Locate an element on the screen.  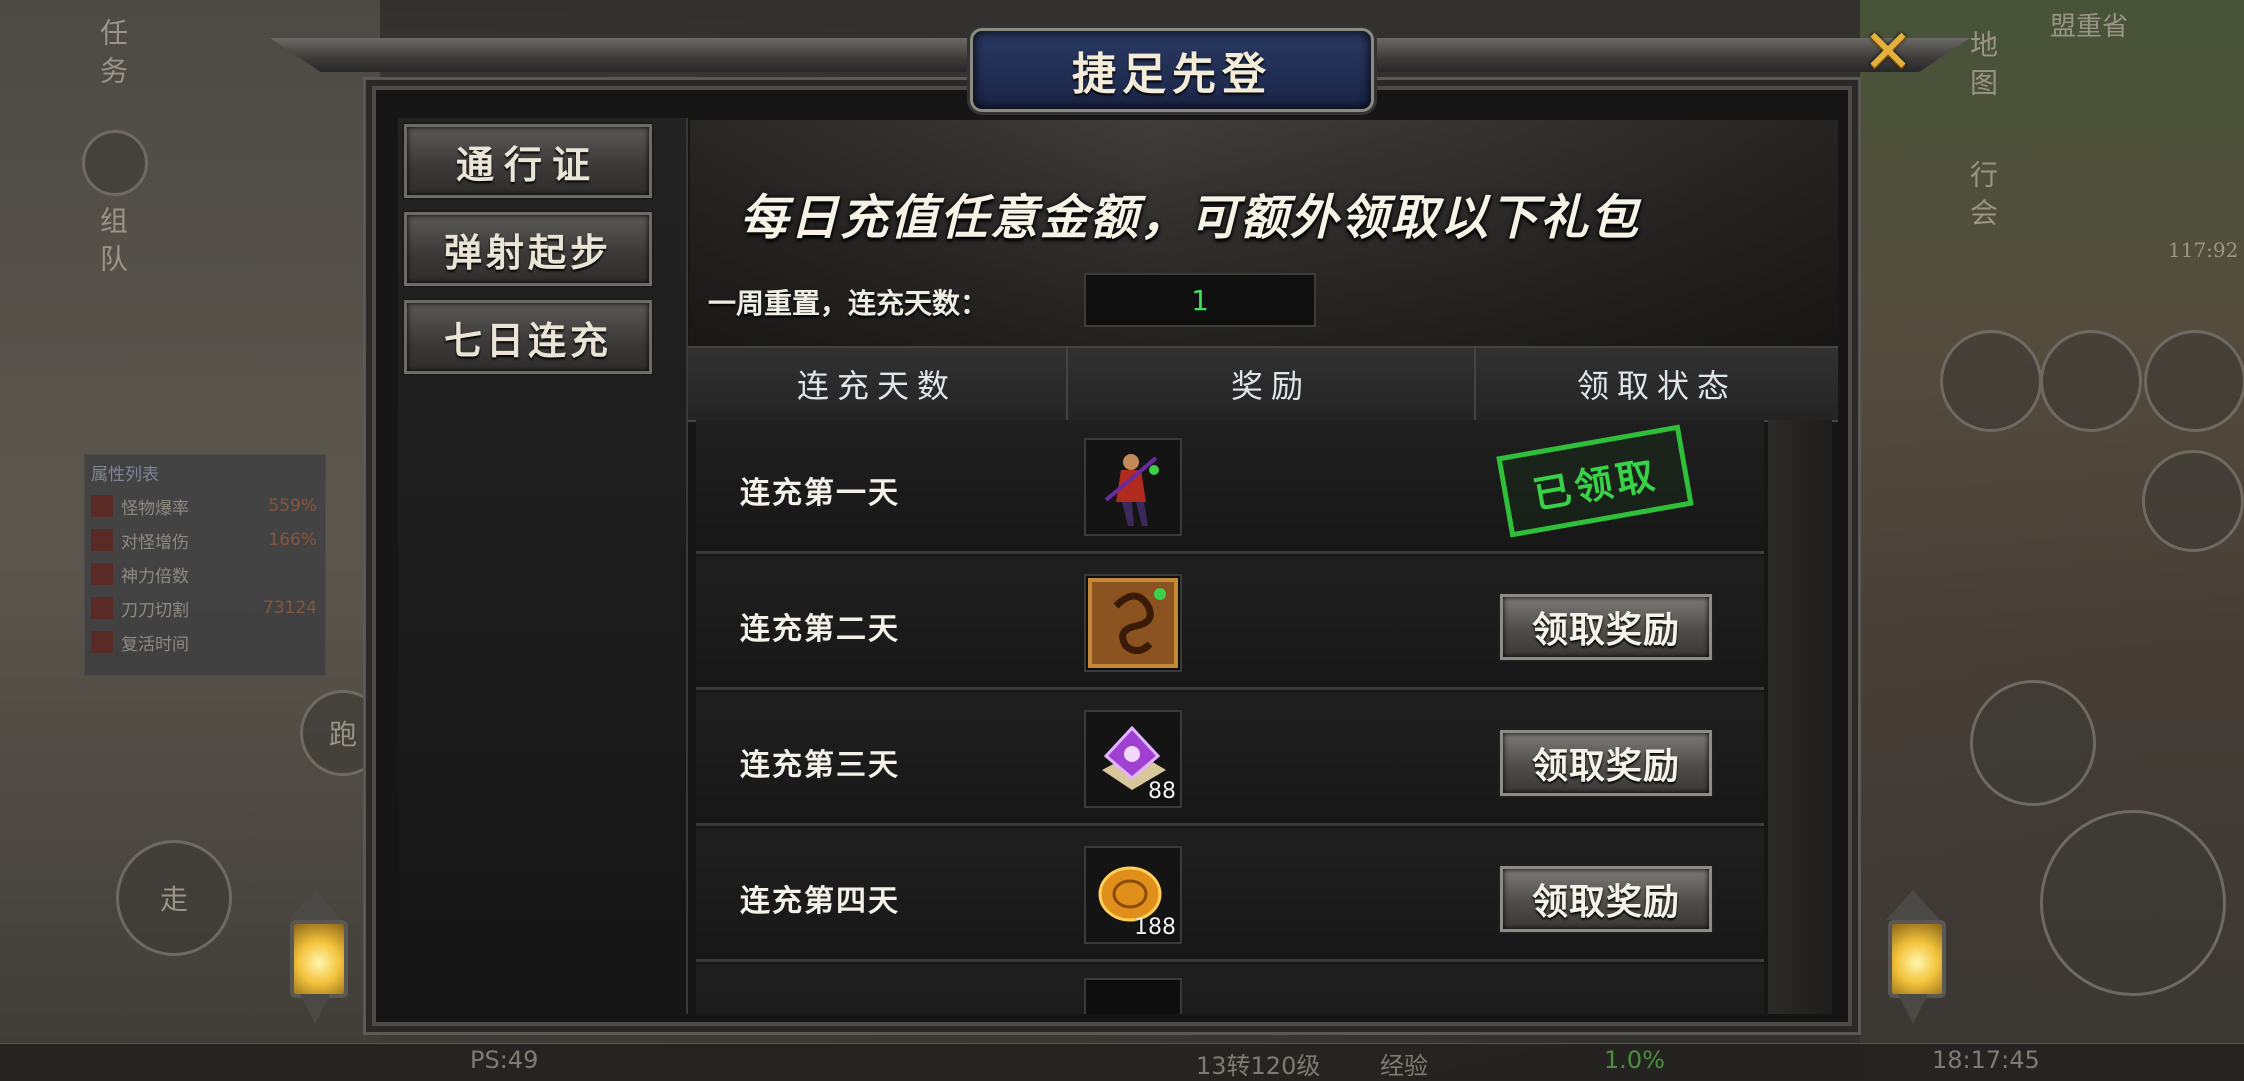
warrior-figure-icon is located at coordinates (1133, 487).